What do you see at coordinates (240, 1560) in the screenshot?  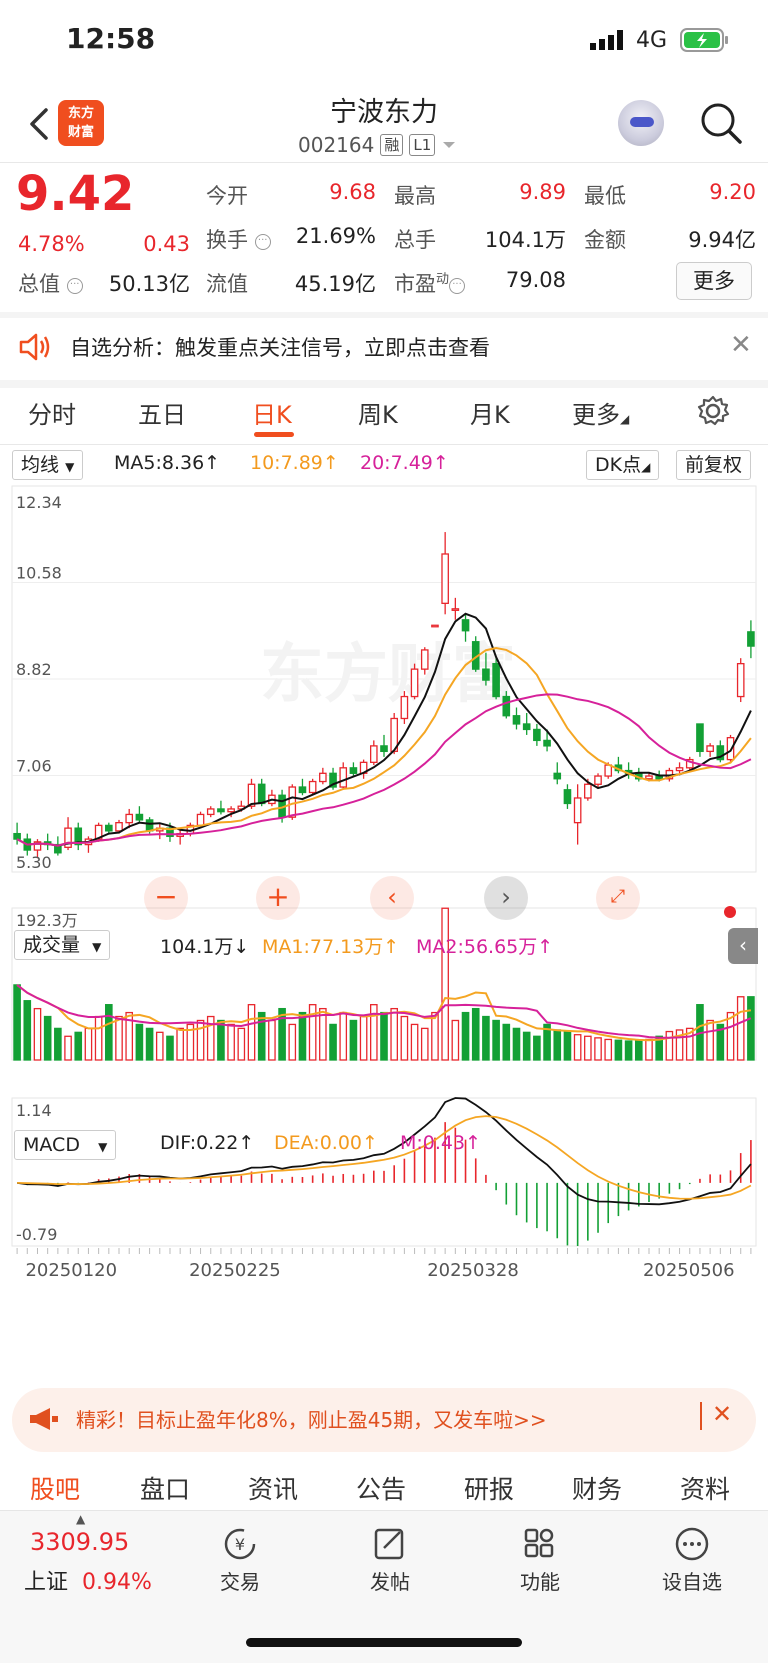 I see `nav-trade: ¥ 交易` at bounding box center [240, 1560].